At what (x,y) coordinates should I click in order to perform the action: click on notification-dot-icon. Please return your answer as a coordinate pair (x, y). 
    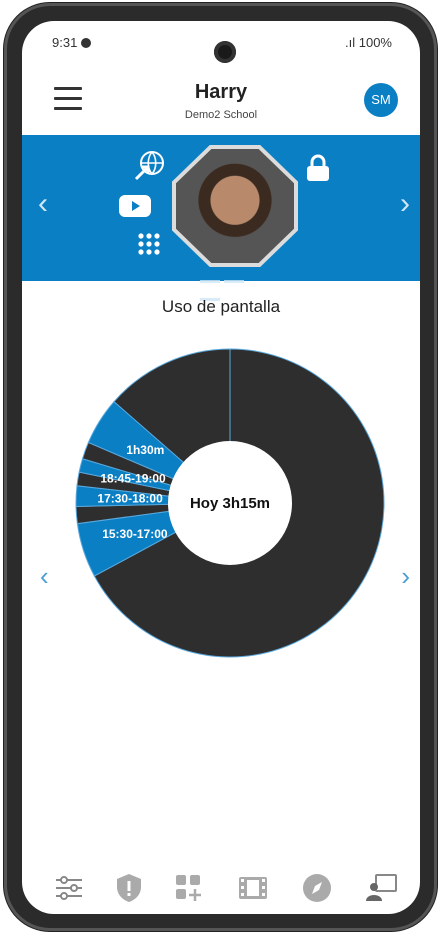
    Looking at the image, I should click on (86, 43).